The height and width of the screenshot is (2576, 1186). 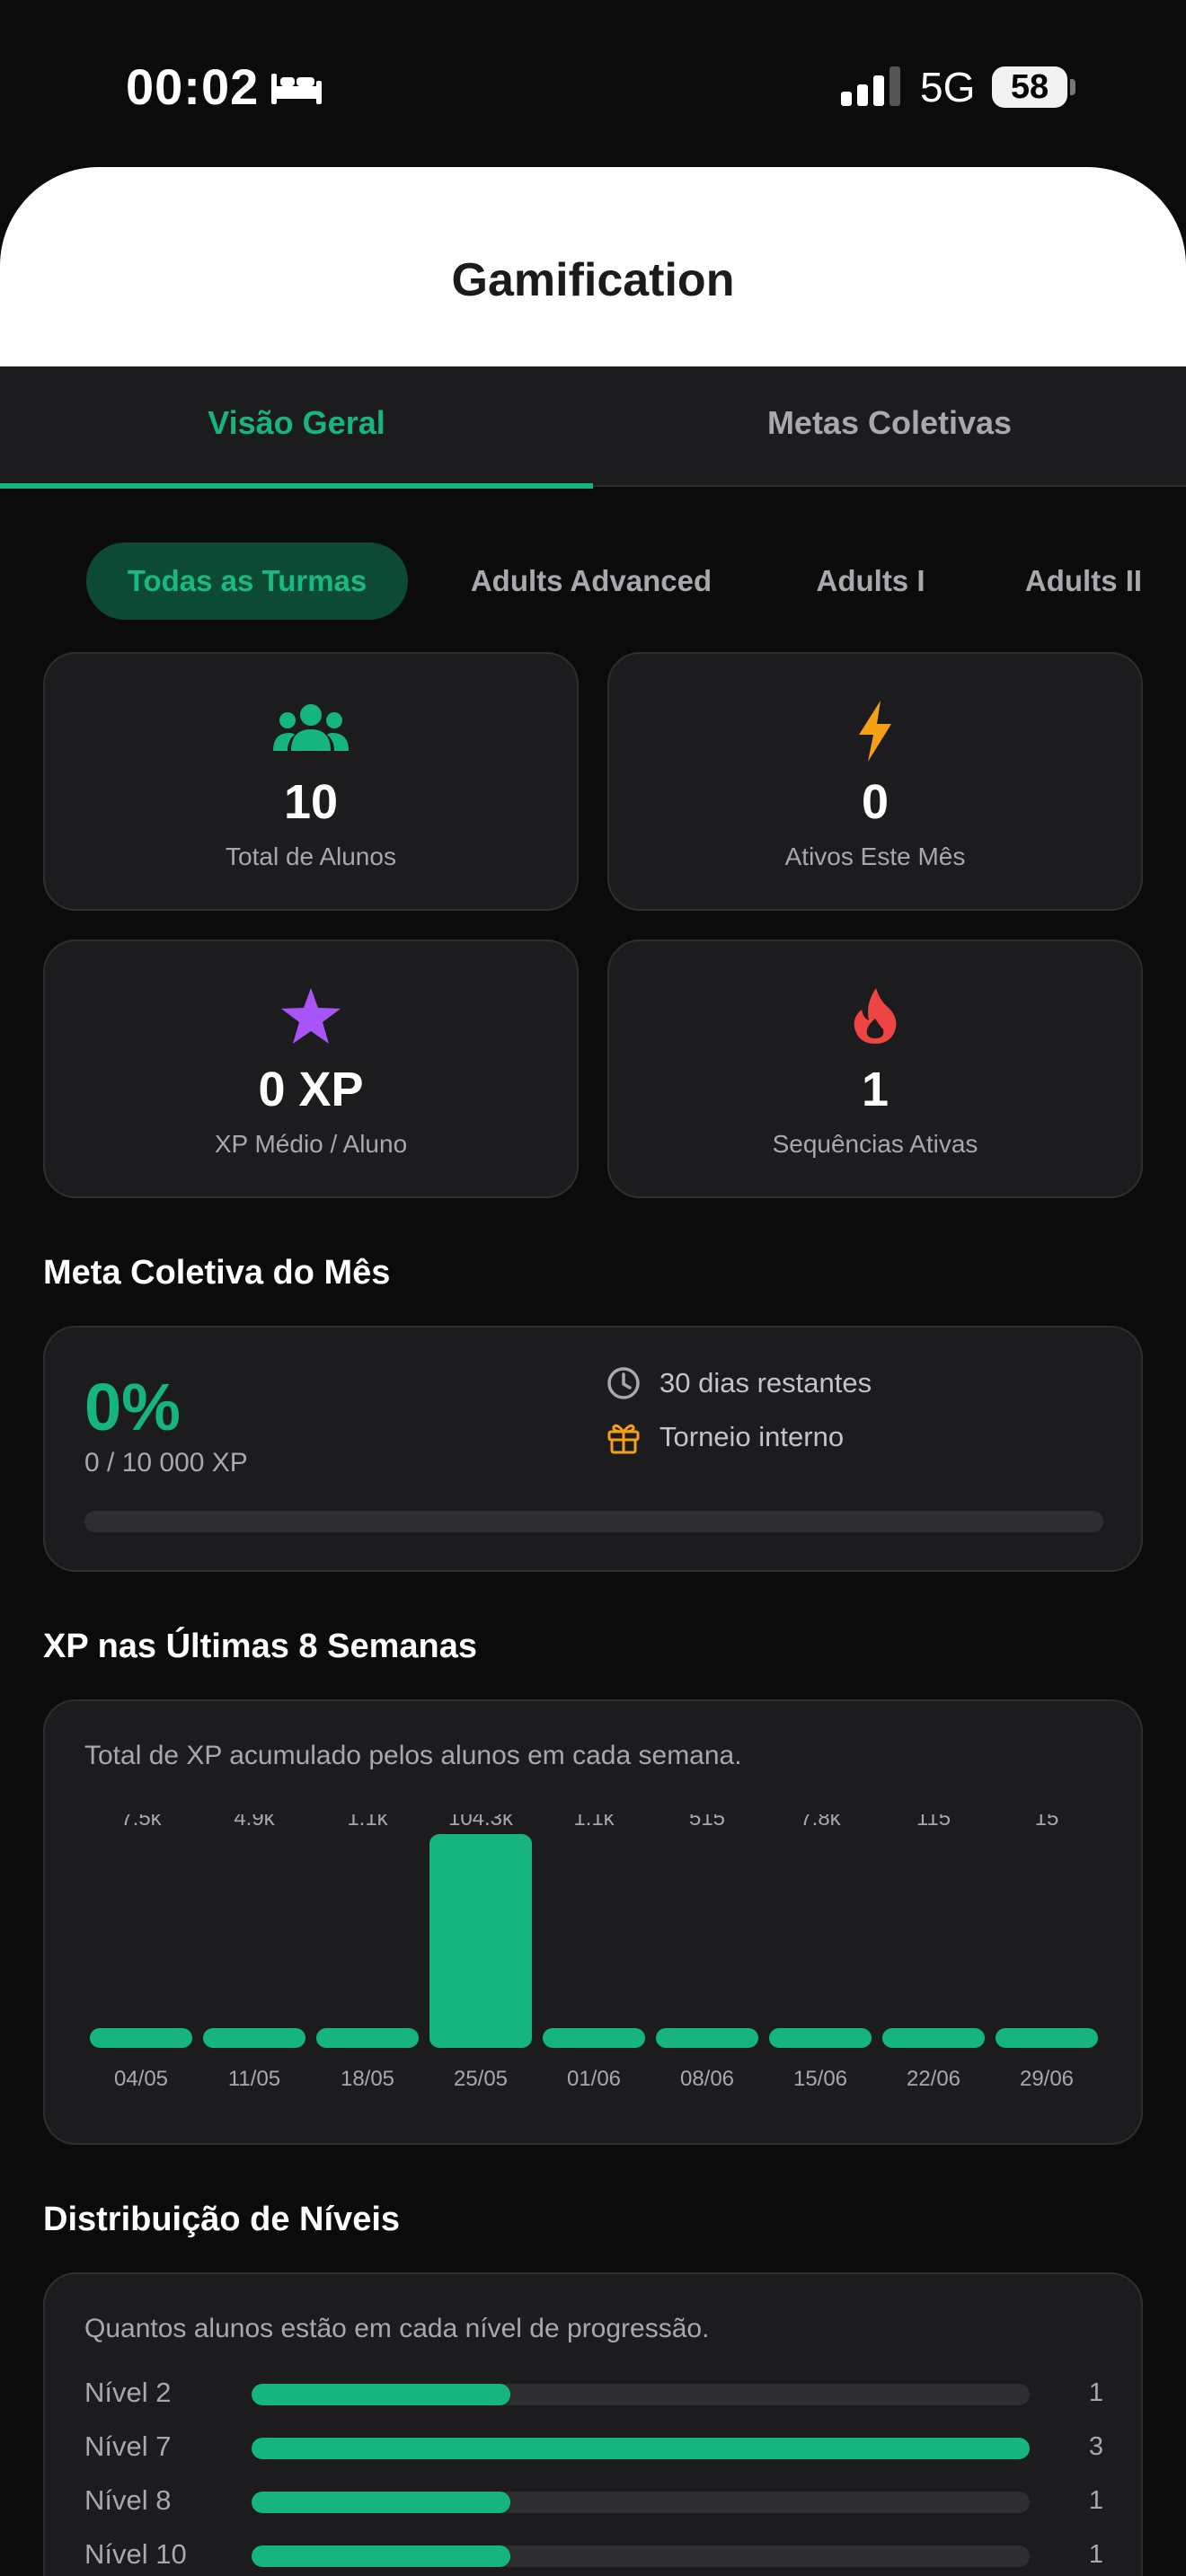 I want to click on stat-label: Total de Alunos, so click(x=311, y=856).